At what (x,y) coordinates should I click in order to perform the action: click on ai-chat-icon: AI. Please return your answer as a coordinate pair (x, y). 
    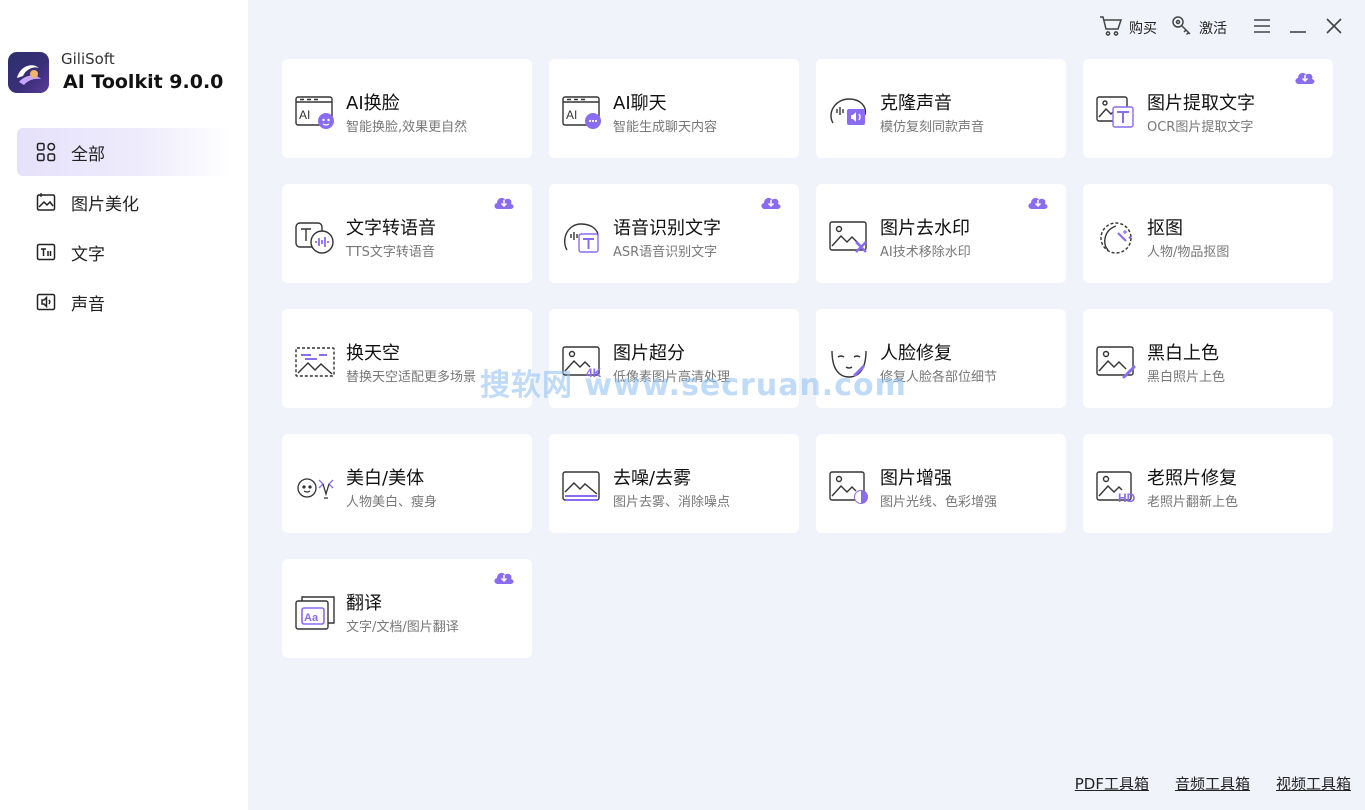
    Looking at the image, I should click on (583, 113).